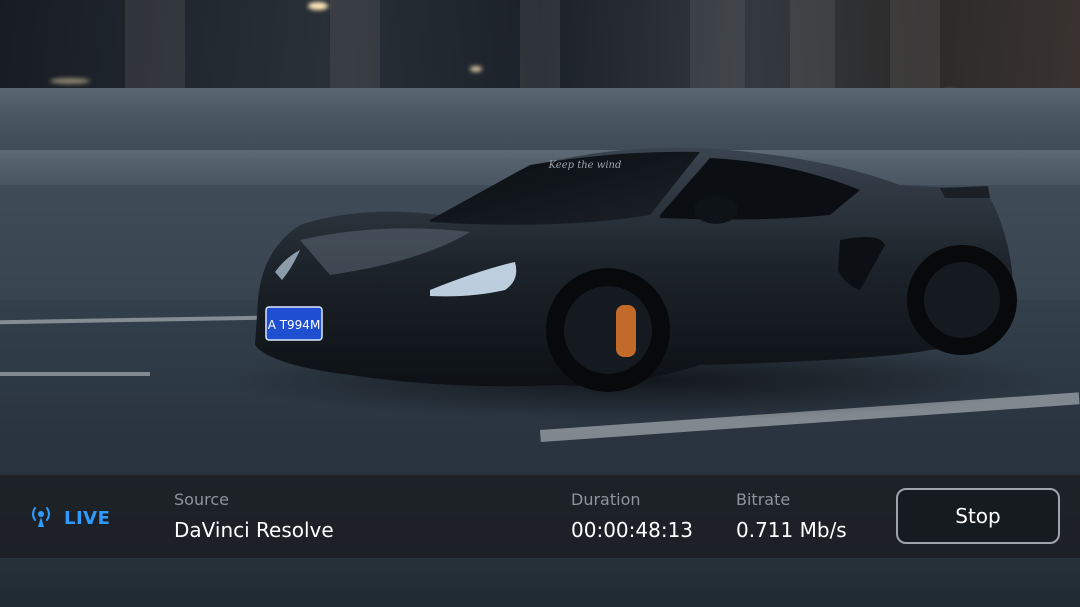 The width and height of the screenshot is (1080, 607). What do you see at coordinates (294, 325) in the screenshot?
I see `license-plate-text: A T994M` at bounding box center [294, 325].